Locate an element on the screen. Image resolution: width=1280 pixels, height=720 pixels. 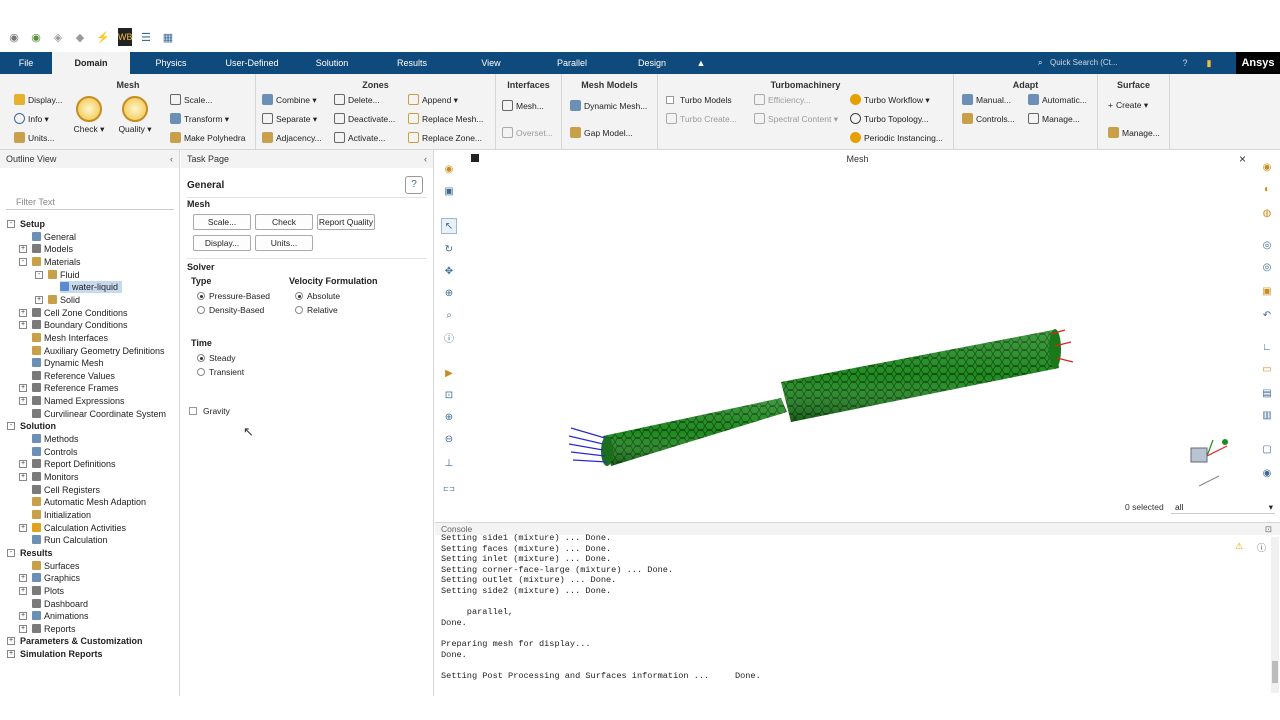
relative-radio: Relative is located at coordinates (316, 310).